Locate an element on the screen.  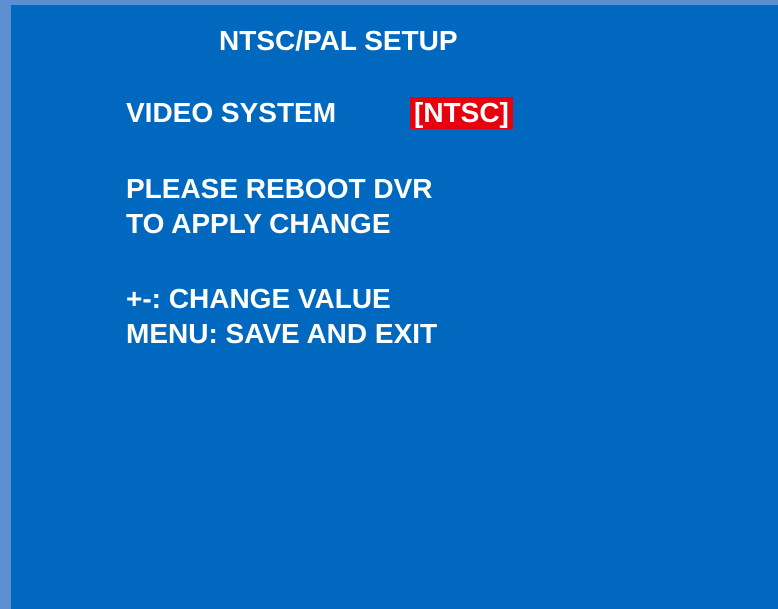
reboot-notice-line-2: TO APPLY CHANGE is located at coordinates (258, 223).